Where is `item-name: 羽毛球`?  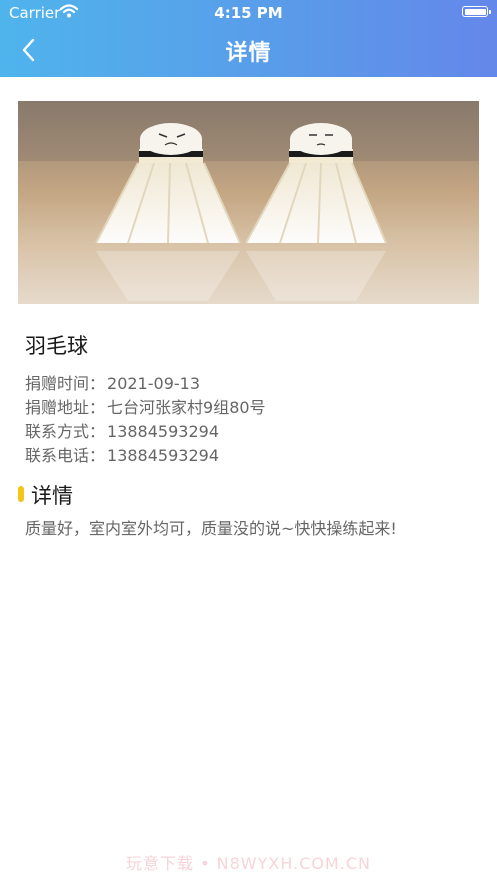
item-name: 羽毛球 is located at coordinates (56, 346).